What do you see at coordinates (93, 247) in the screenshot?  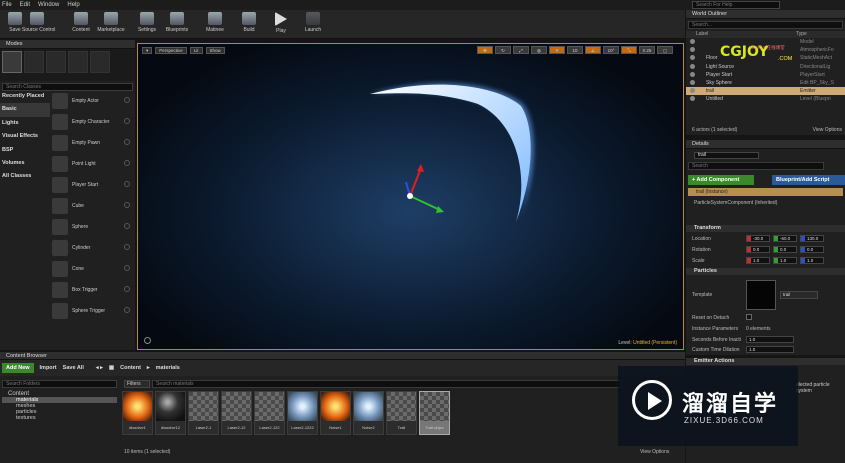 I see `class-item-cylinder: Cylinder` at bounding box center [93, 247].